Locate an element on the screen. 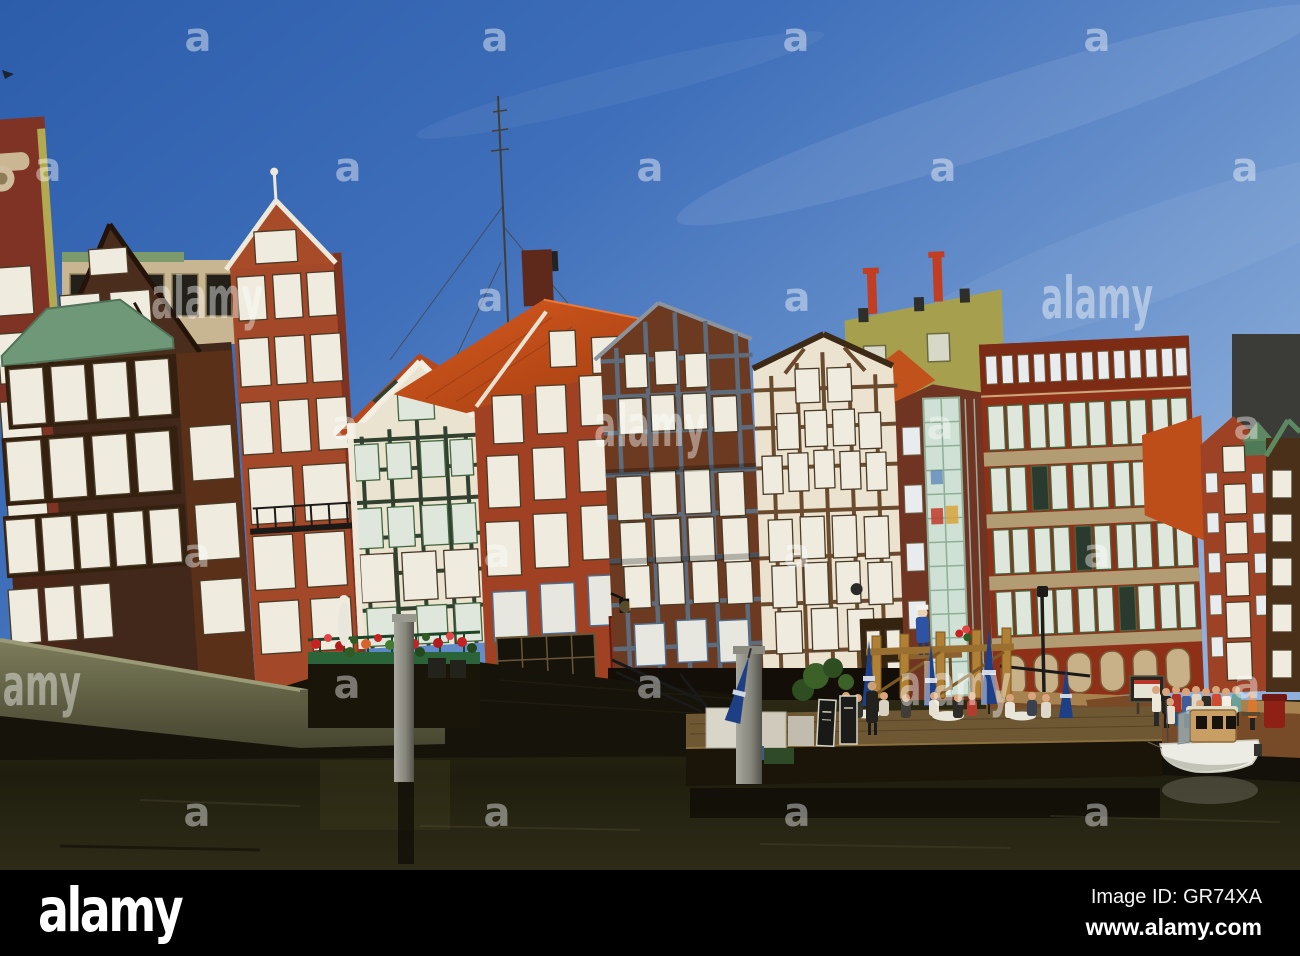 The image size is (1300, 956). red-bin is located at coordinates (1274, 713).